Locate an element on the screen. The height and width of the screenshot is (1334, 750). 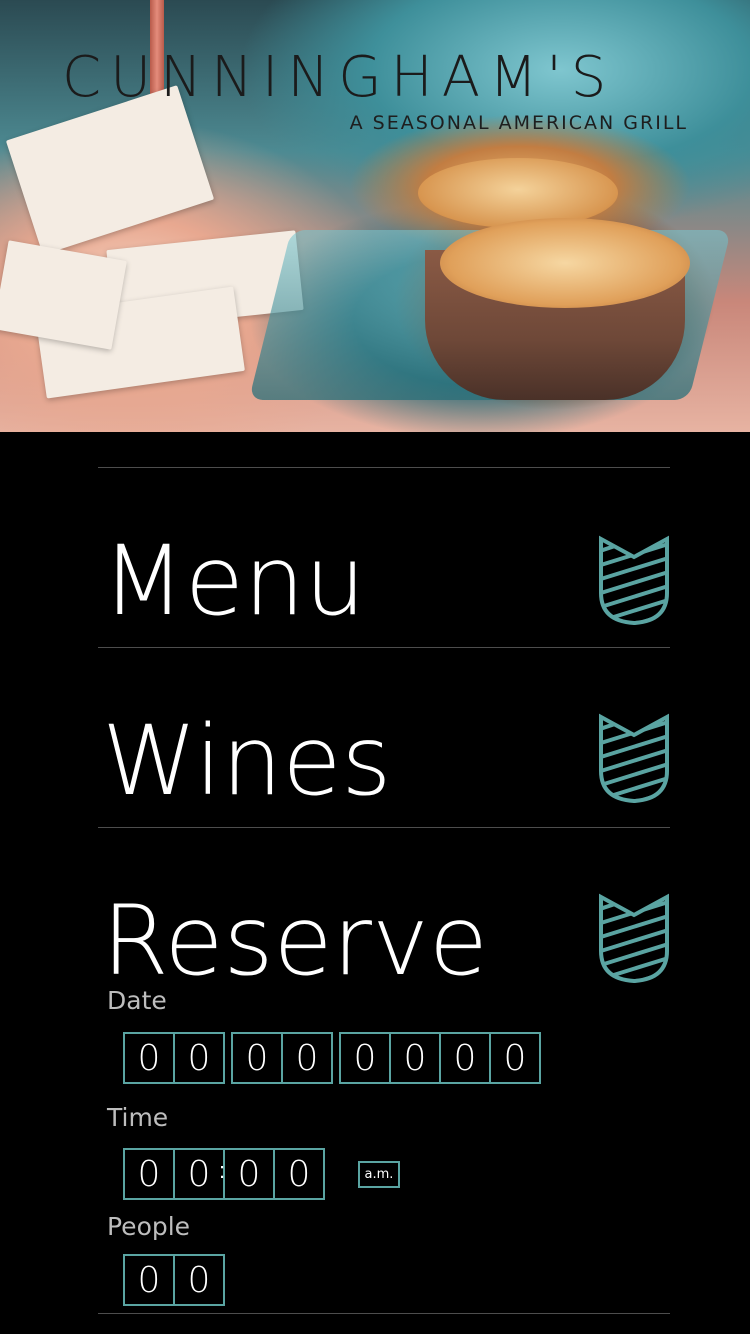
logo-wordmark: CUNNINGHAM'S is located at coordinates (339, 77).